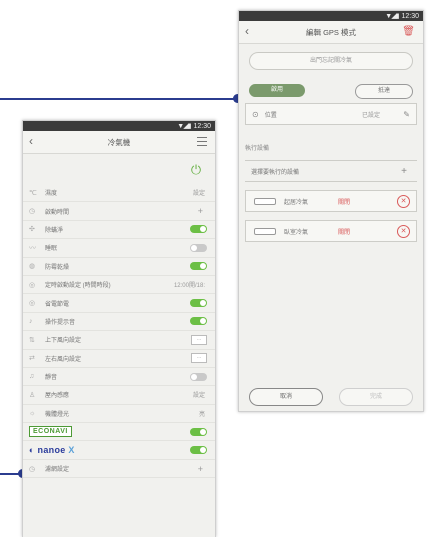  I want to click on setting-label: 除蟎淨, so click(54, 230).